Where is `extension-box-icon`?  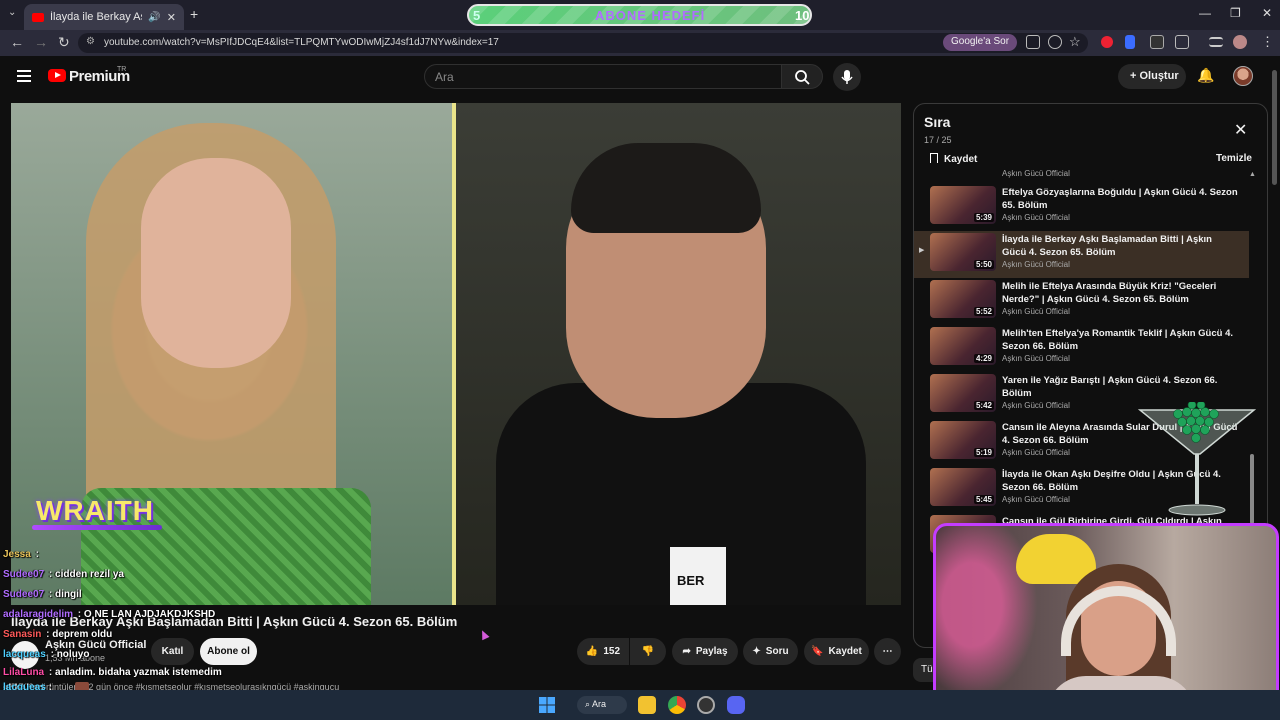
extension-box-icon is located at coordinates (1157, 42).